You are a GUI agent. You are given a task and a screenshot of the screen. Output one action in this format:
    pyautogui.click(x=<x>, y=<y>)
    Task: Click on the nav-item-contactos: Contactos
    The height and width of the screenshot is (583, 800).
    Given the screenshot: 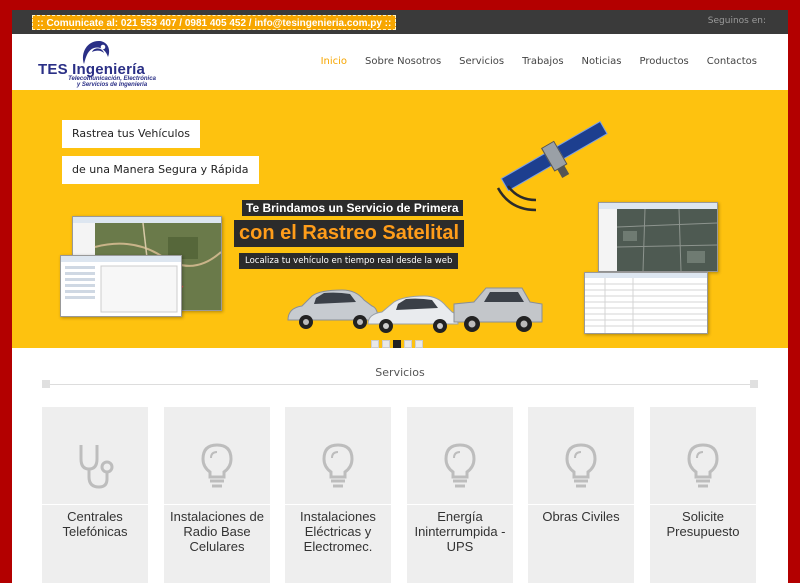 What is the action you would take?
    pyautogui.click(x=732, y=61)
    